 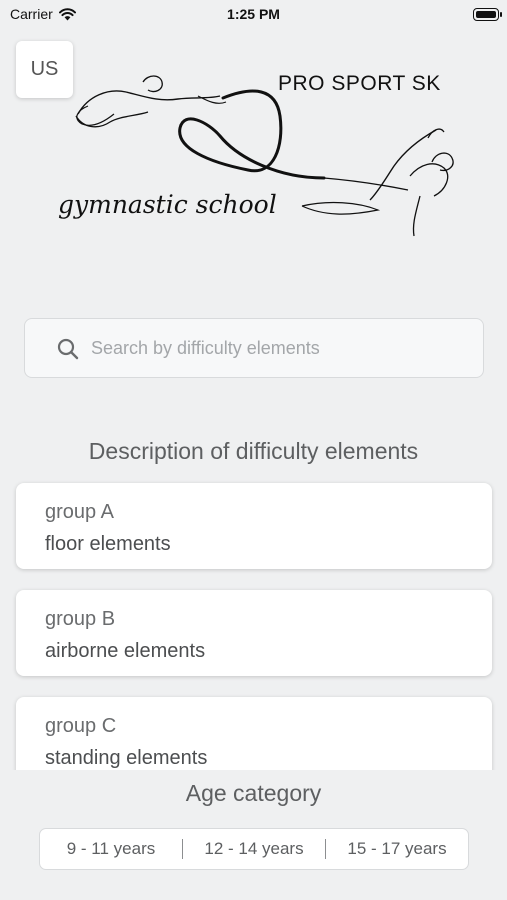 I want to click on age-category-selector: 9 - 11 years 12 - 14 years 15 - 17 years, so click(x=254, y=849).